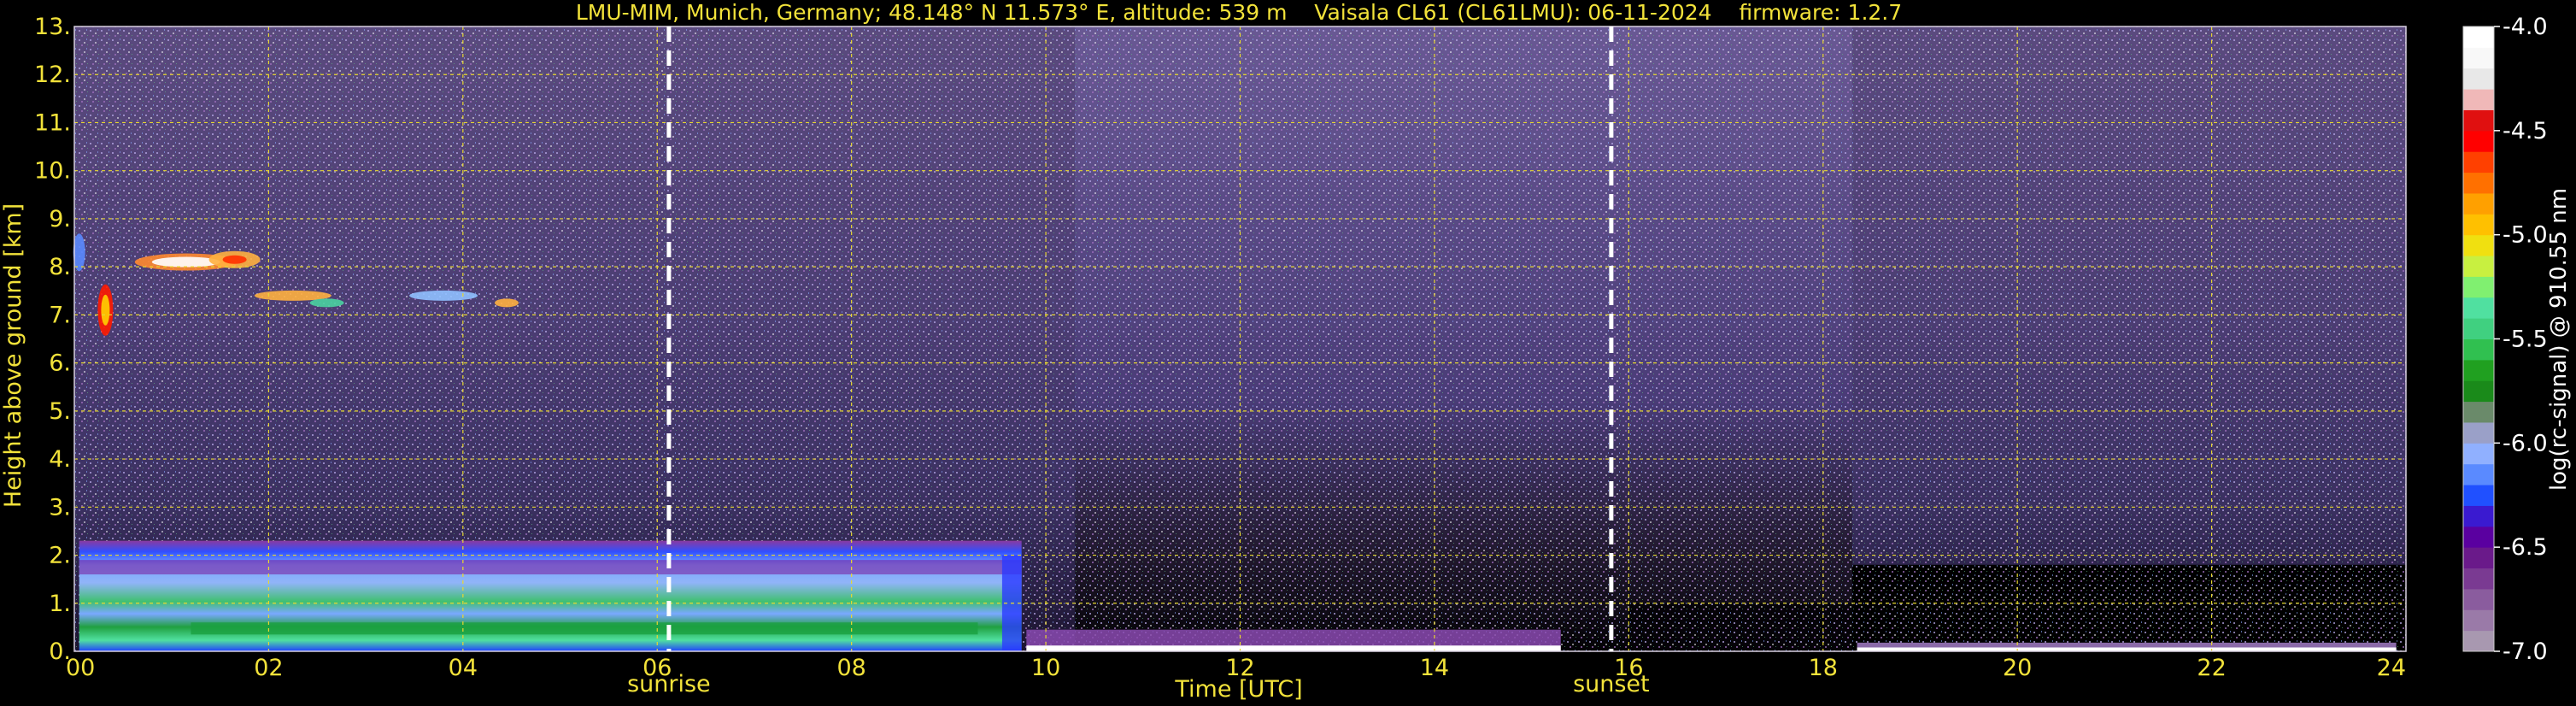 The width and height of the screenshot is (2576, 706). What do you see at coordinates (60, 556) in the screenshot?
I see `y-tick-label: 2.` at bounding box center [60, 556].